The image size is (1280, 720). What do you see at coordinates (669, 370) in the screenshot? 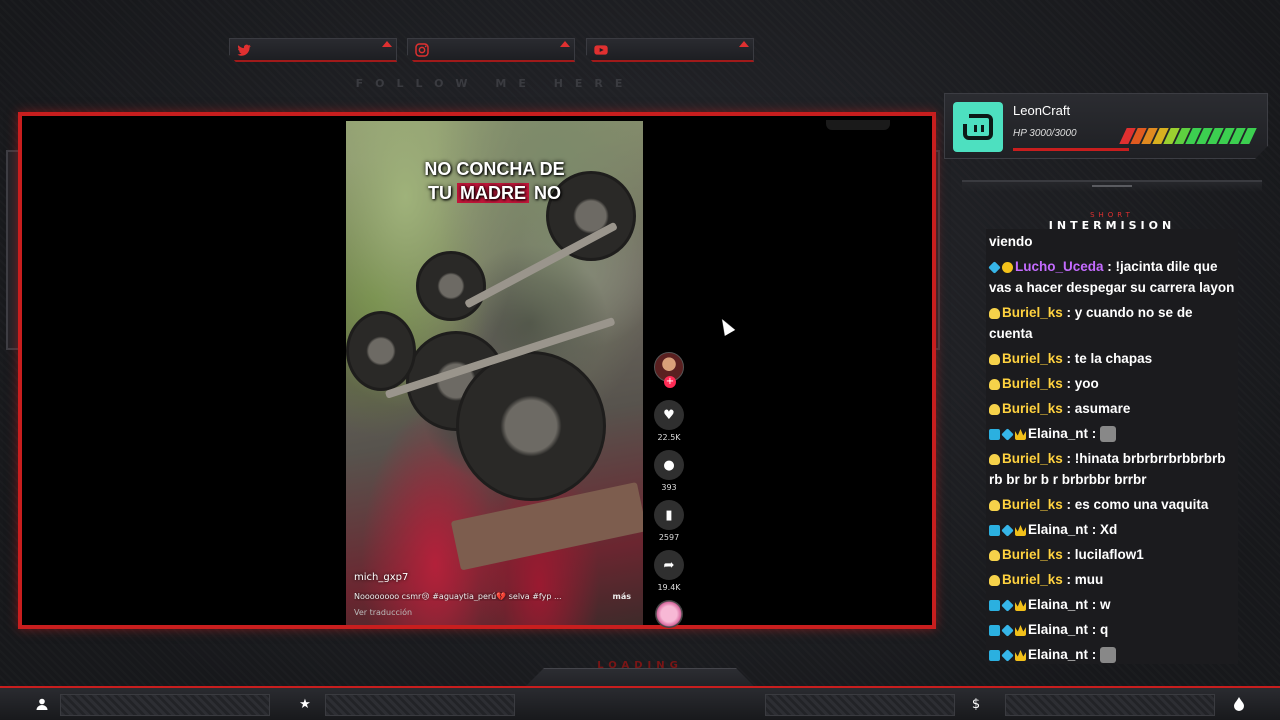
I see `creator-avatar: +` at bounding box center [669, 370].